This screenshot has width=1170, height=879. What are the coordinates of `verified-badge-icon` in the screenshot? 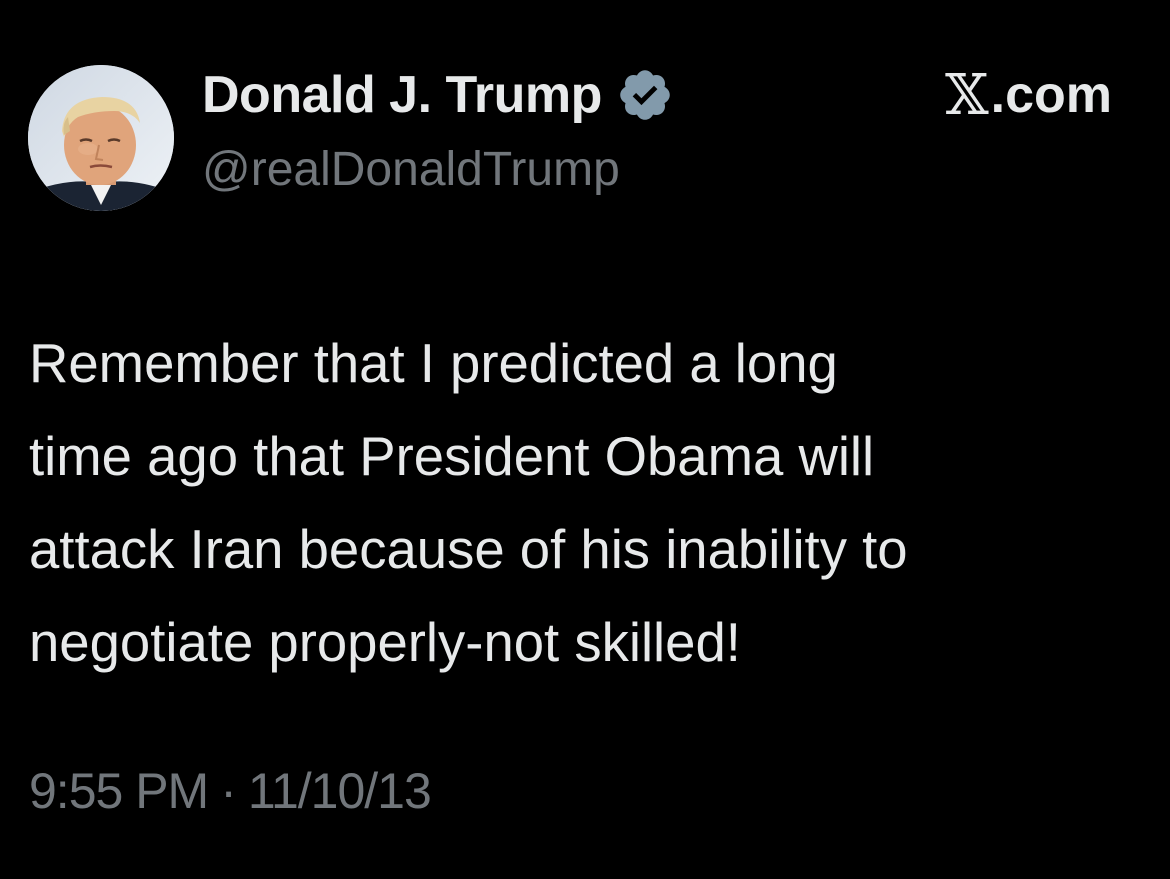 It's located at (645, 95).